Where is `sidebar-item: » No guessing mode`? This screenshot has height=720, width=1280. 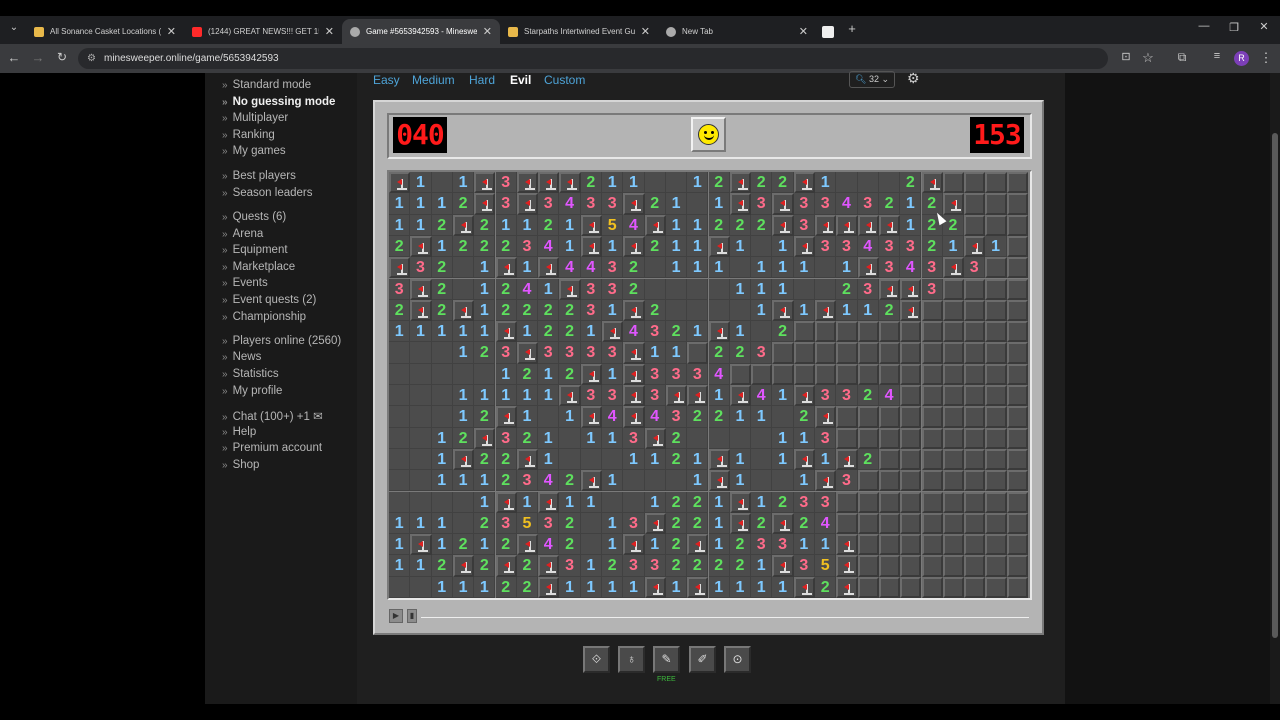
sidebar-item: » No guessing mode is located at coordinates (278, 102).